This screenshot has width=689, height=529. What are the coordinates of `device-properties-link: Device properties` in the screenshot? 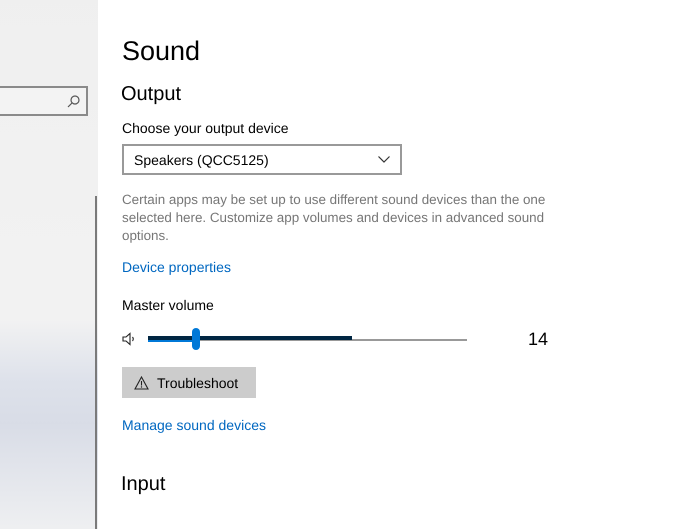 It's located at (176, 267).